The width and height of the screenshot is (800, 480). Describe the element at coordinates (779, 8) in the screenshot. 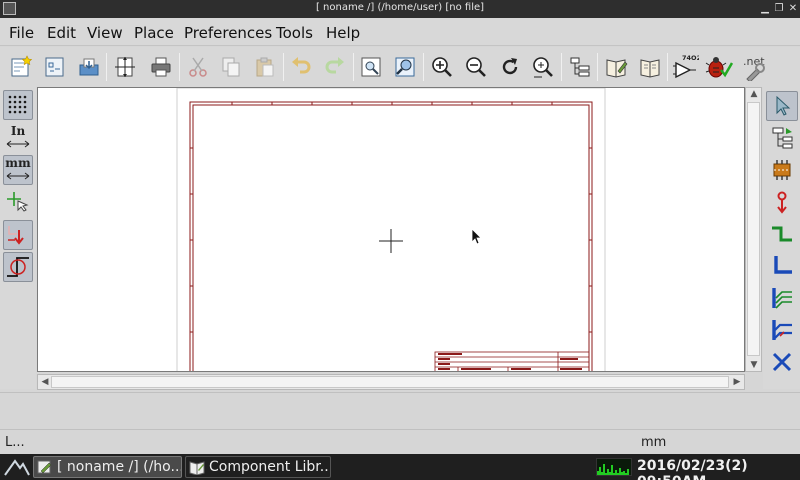

I see `maximize-icon: ❐` at that location.